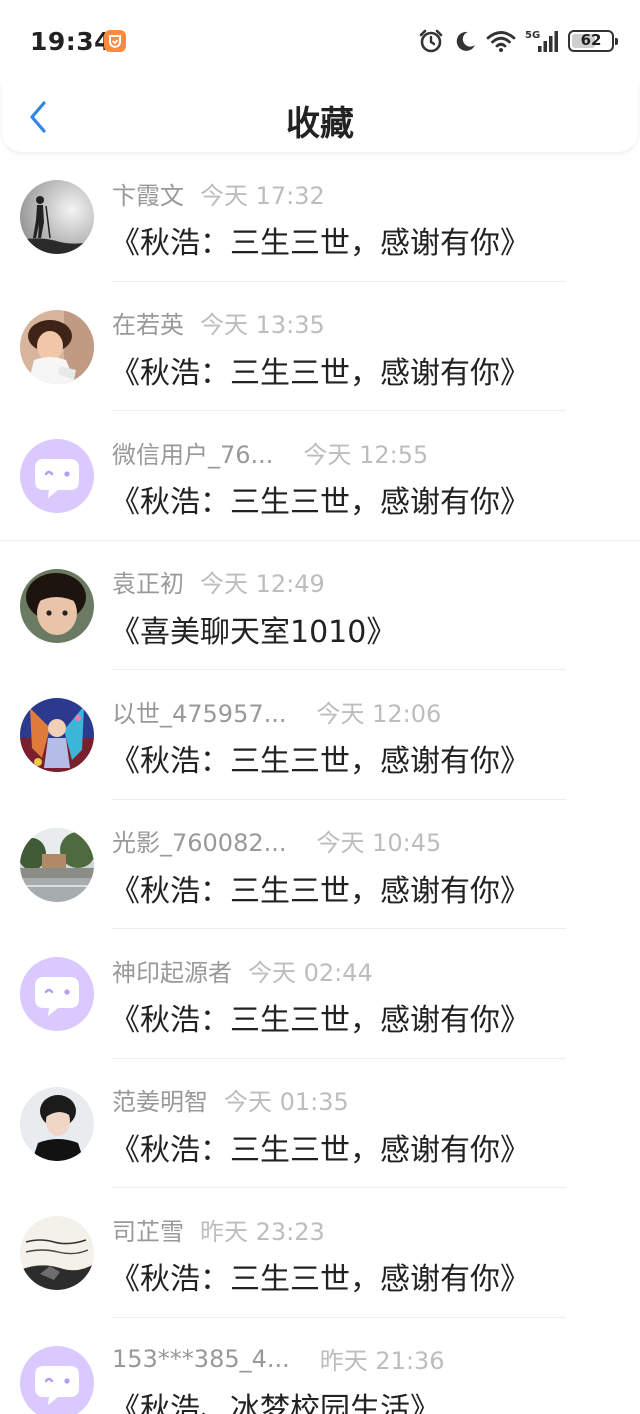 The image size is (640, 1414). What do you see at coordinates (275, 1402) in the screenshot?
I see `item-title: 《秋浩、冰梦校园生活》` at bounding box center [275, 1402].